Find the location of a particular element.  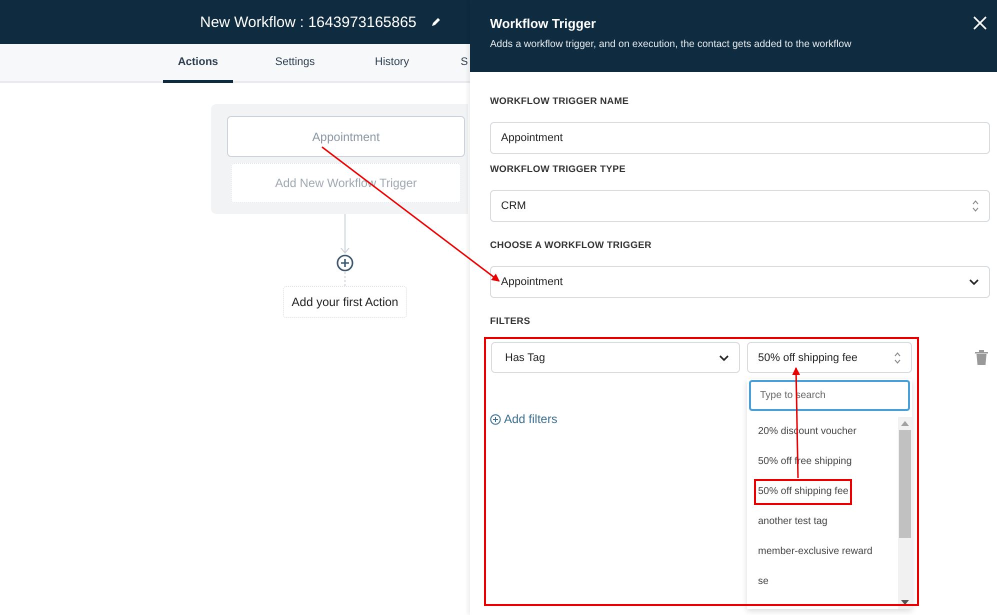

filter-field-select: Has Tag is located at coordinates (615, 357).